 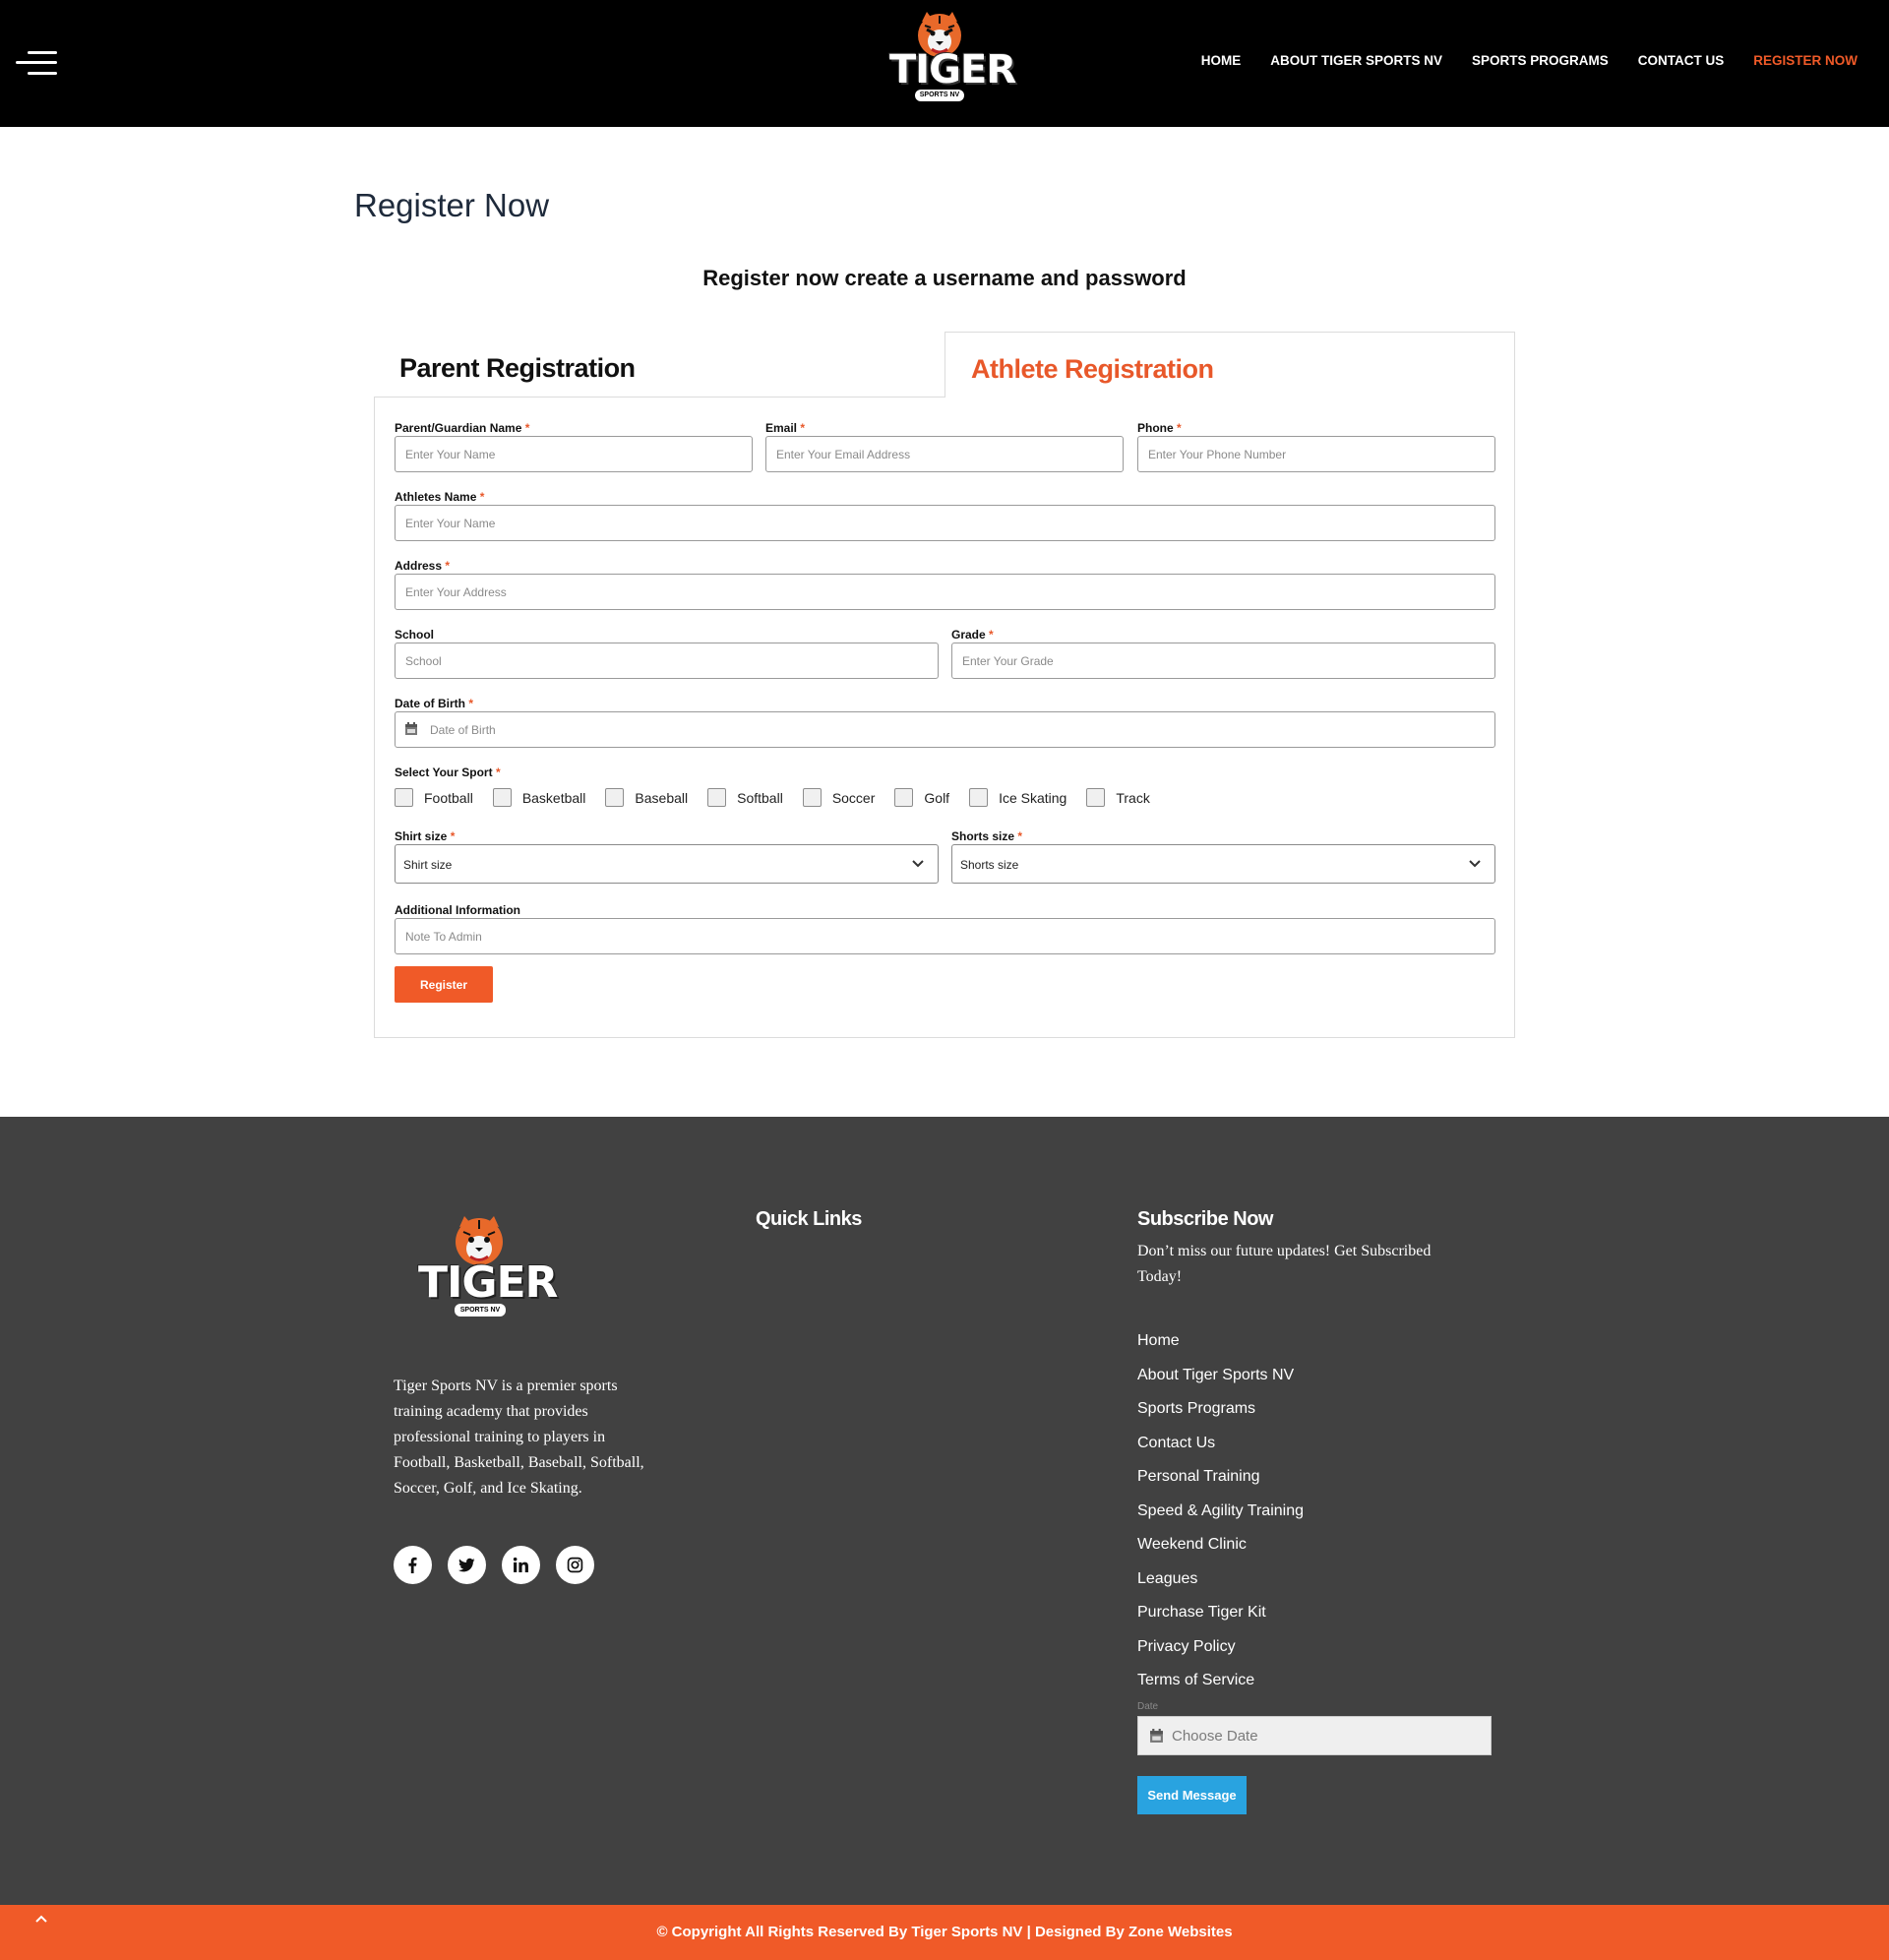 I want to click on footer-link-contact: Contact Us, so click(x=1176, y=1443).